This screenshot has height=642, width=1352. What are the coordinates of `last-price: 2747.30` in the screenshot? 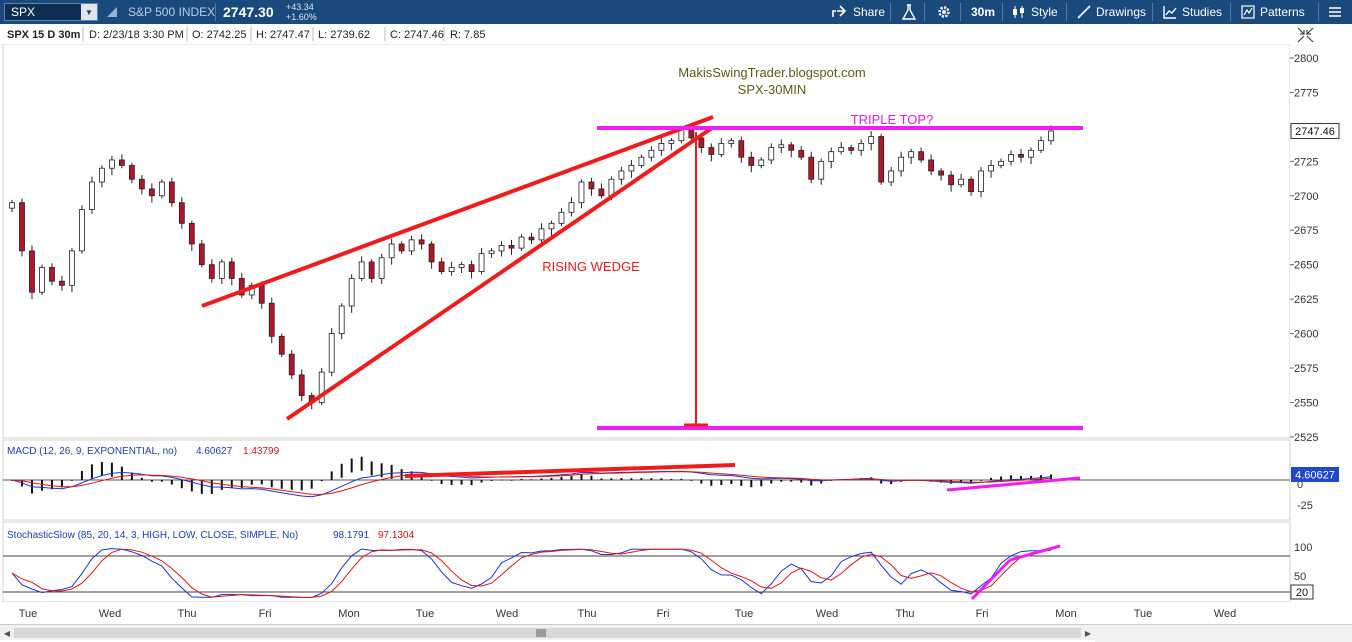 It's located at (248, 12).